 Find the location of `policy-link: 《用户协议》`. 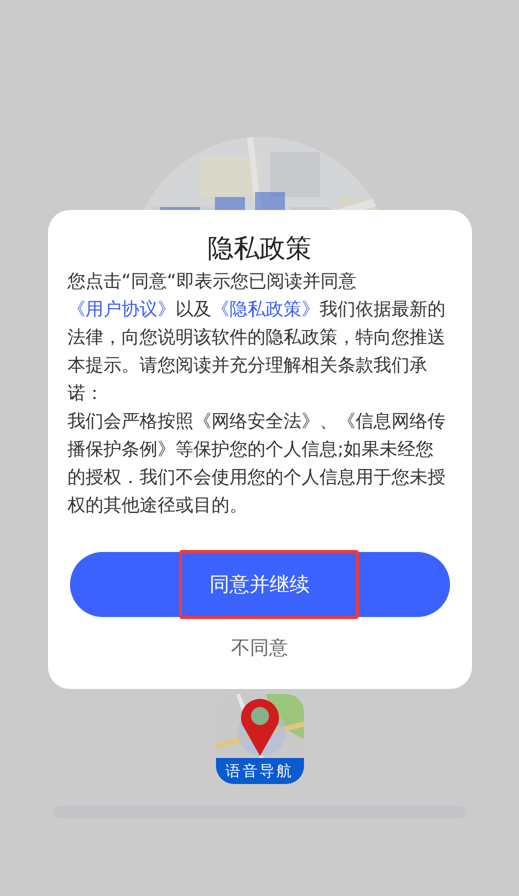

policy-link: 《用户协议》 is located at coordinates (122, 309).